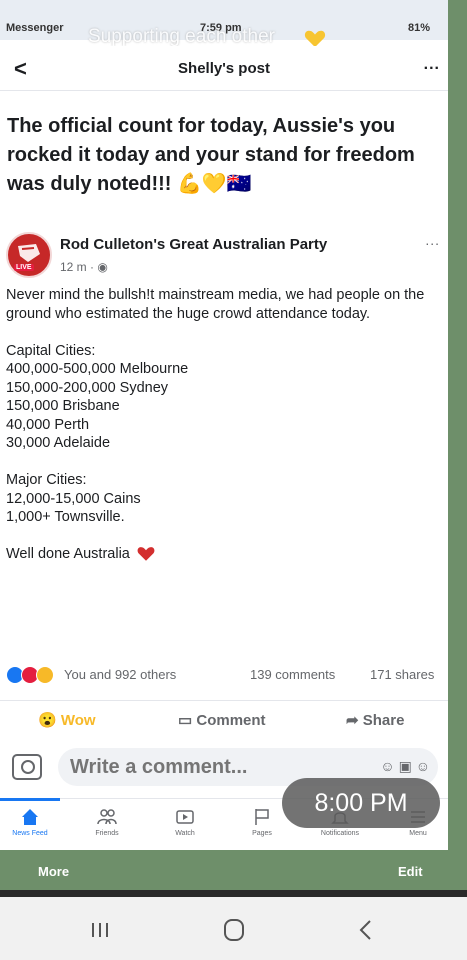  Describe the element at coordinates (366, 930) in the screenshot. I see `back-nav-icon` at that location.